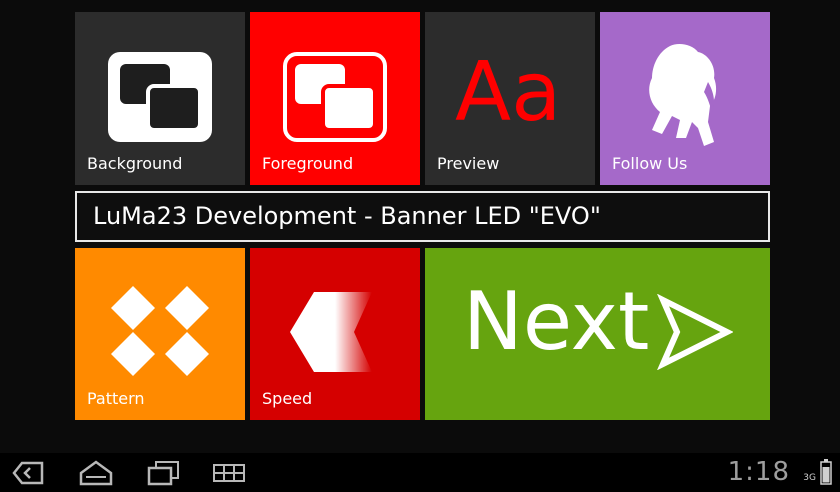 This screenshot has height=492, width=840. I want to click on home-icon, so click(96, 473).